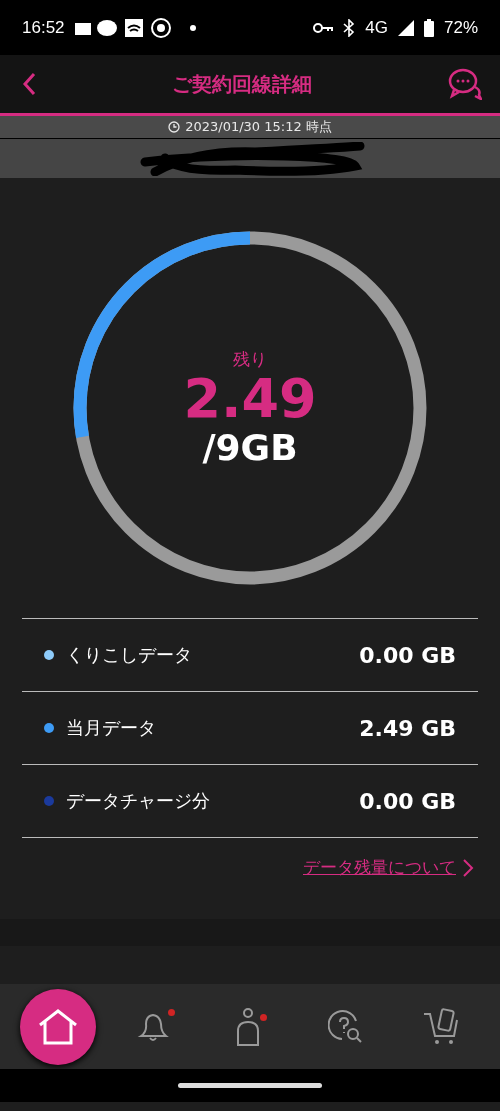 The image size is (500, 1111). Describe the element at coordinates (258, 127) in the screenshot. I see `update-time: 2023/01/30 15:12 時点` at that location.